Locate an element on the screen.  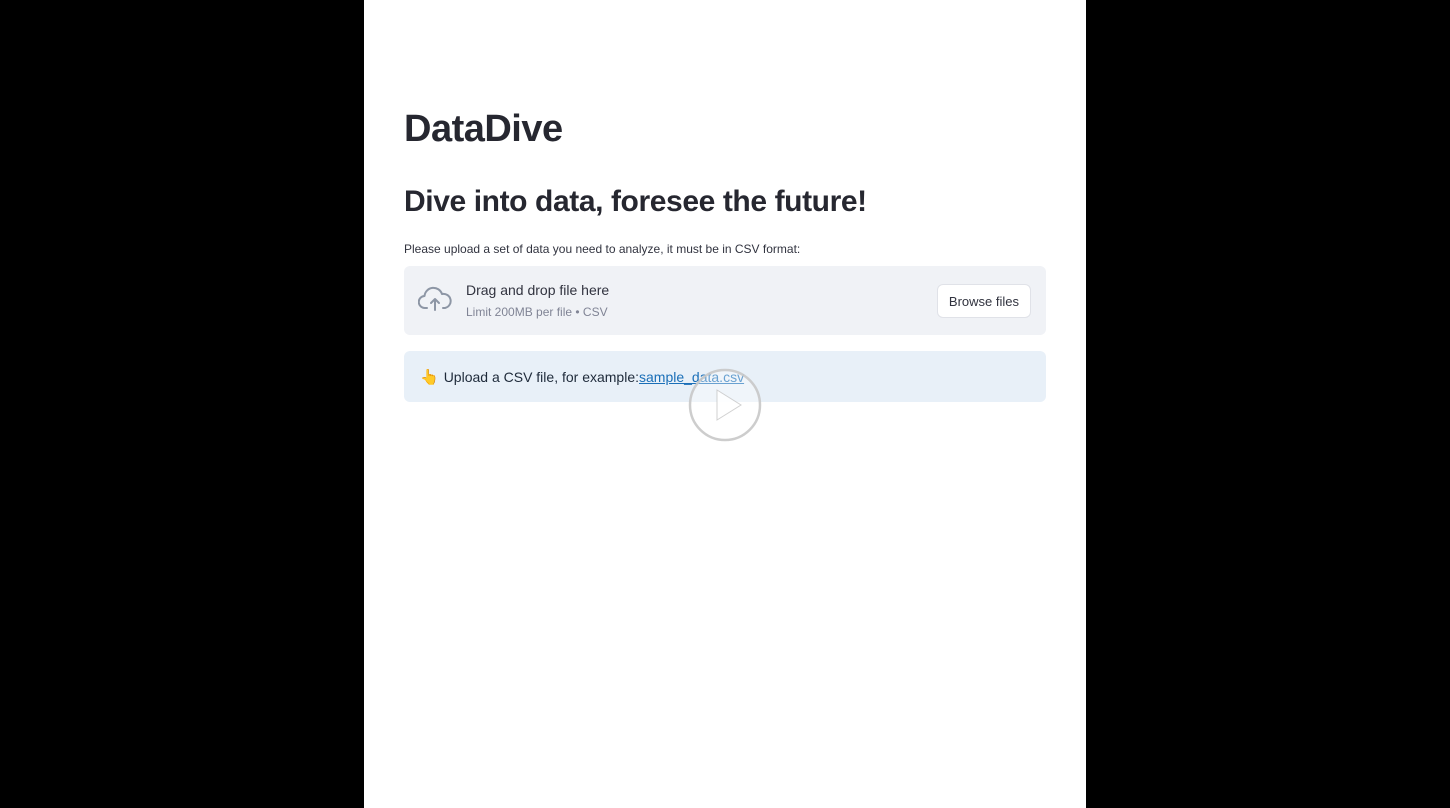
pointing-hand-icon: 👆 is located at coordinates (429, 377).